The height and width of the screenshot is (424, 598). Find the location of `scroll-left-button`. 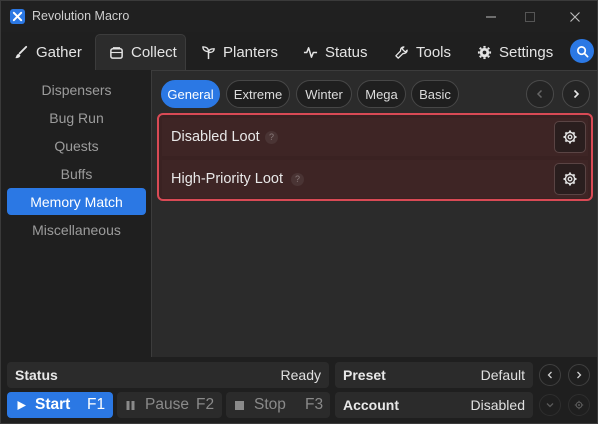

scroll-left-button is located at coordinates (540, 94).